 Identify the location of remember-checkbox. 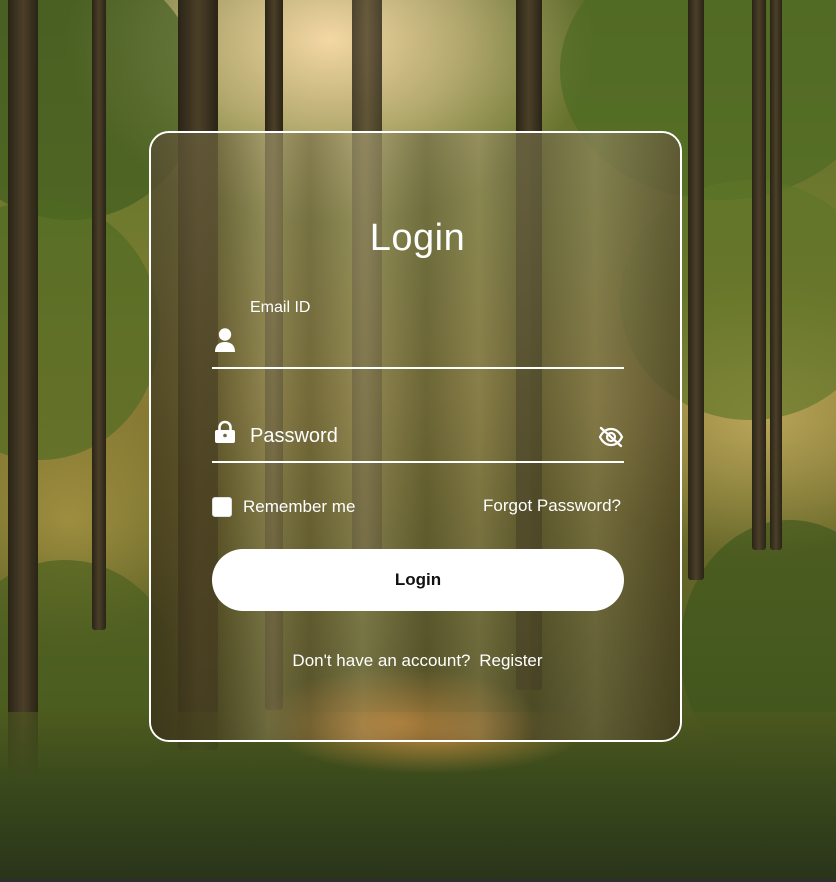
(222, 507).